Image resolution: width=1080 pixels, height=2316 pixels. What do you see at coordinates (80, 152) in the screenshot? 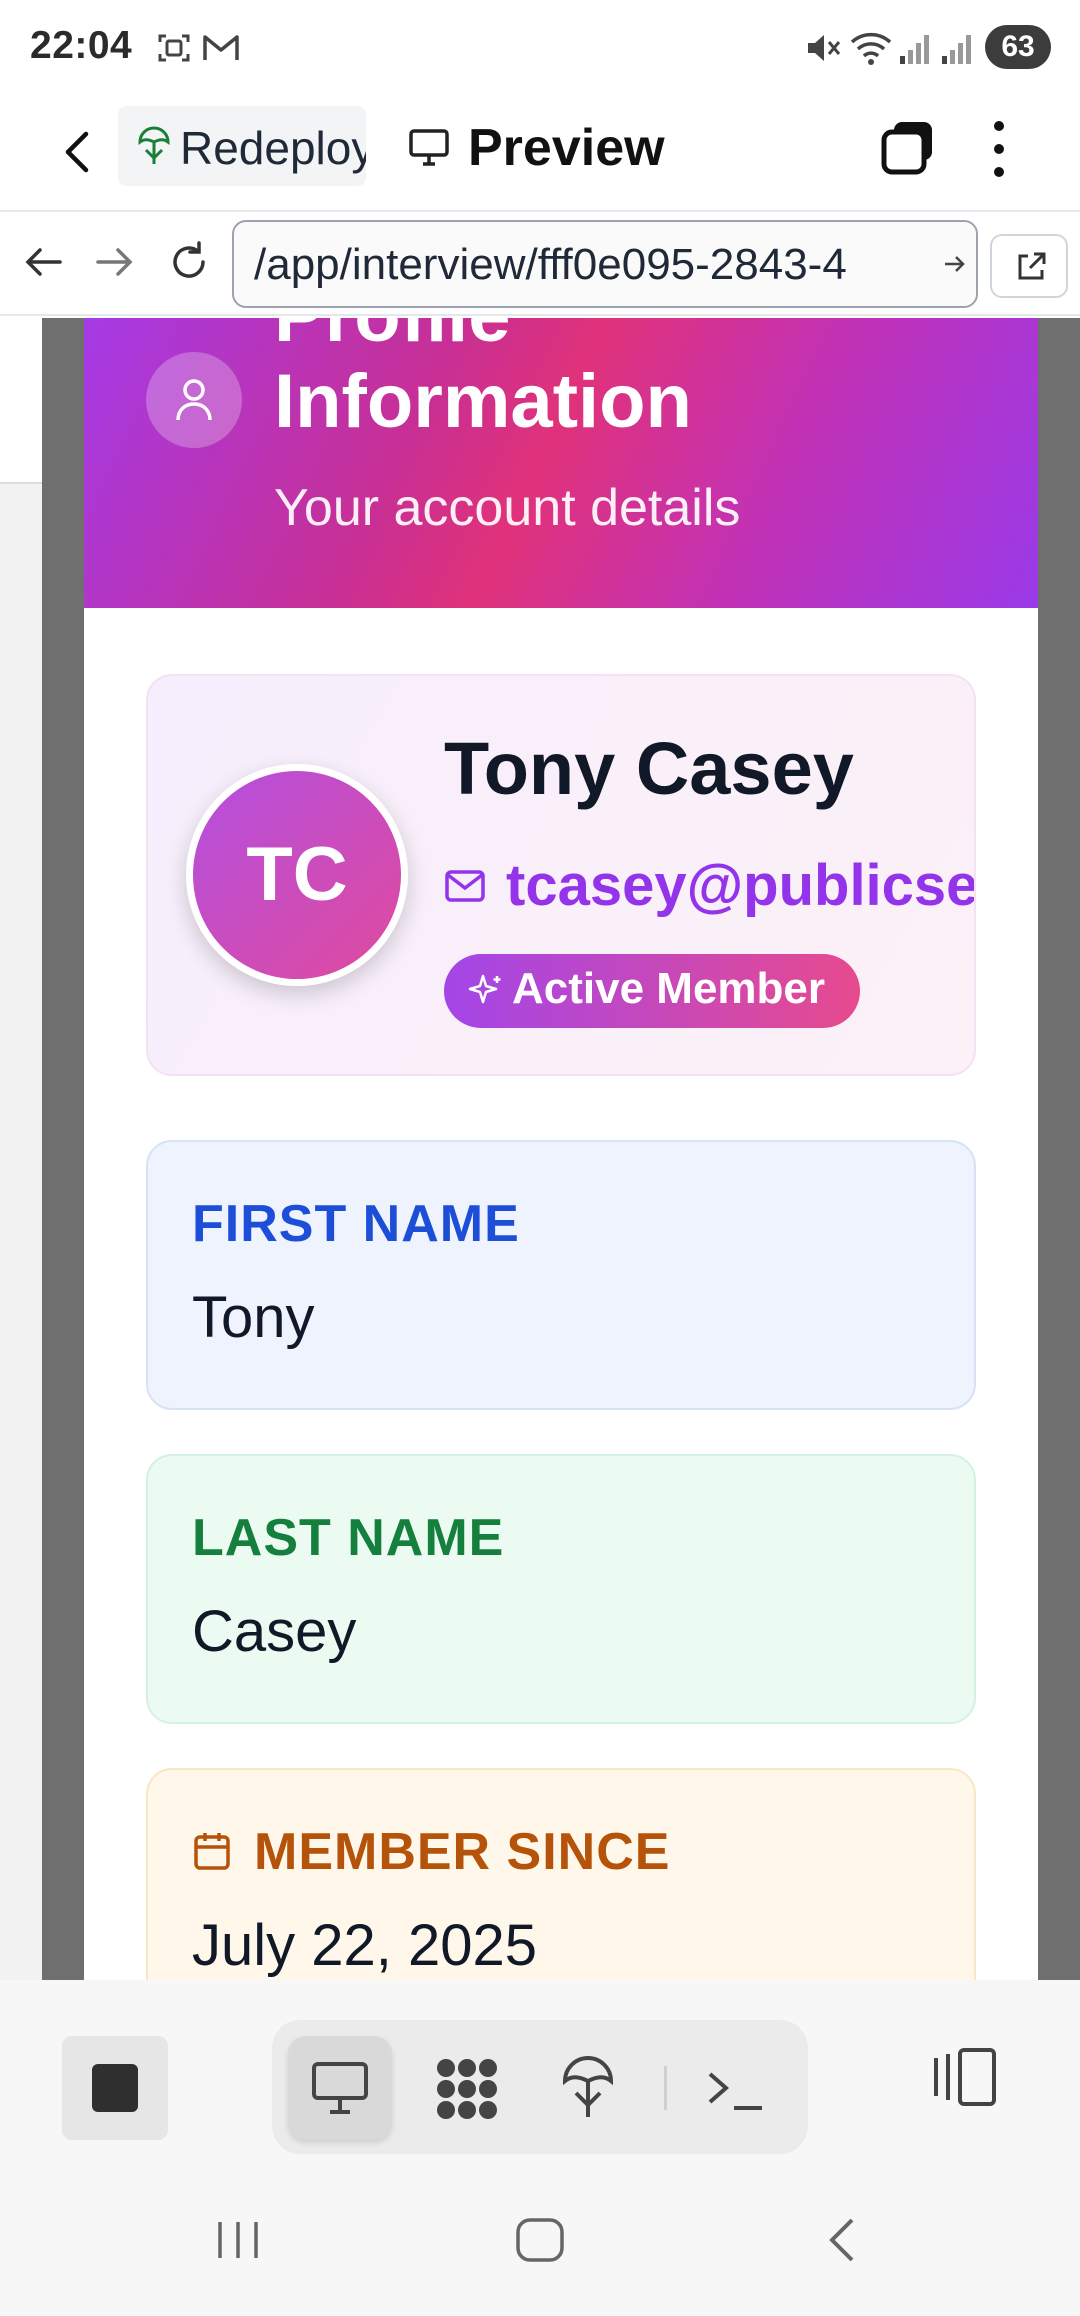
I see `back-button` at bounding box center [80, 152].